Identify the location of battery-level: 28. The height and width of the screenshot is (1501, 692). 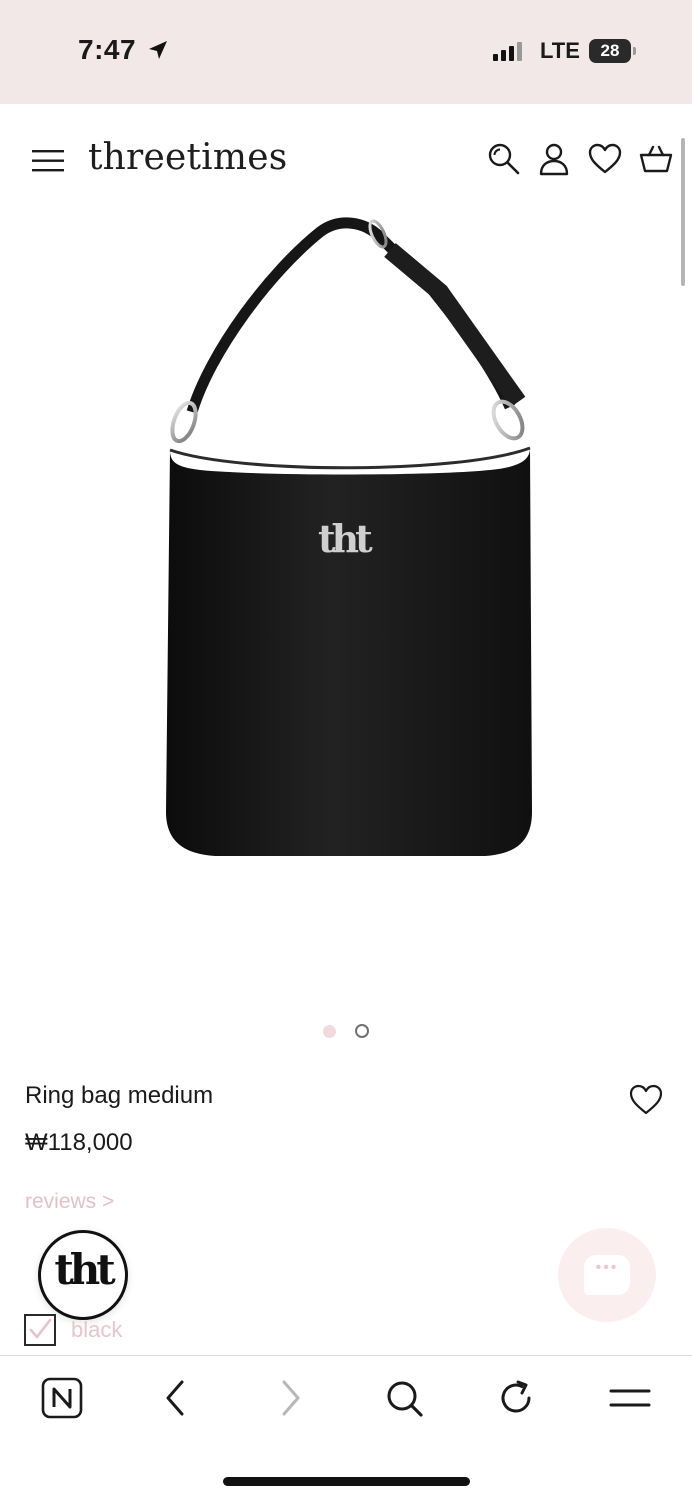
(610, 50).